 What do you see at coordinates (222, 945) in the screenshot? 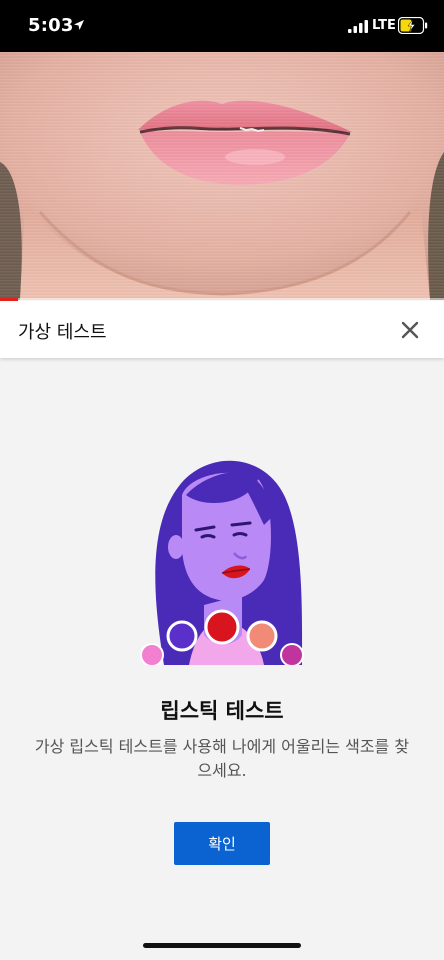
I see `home-indicator` at bounding box center [222, 945].